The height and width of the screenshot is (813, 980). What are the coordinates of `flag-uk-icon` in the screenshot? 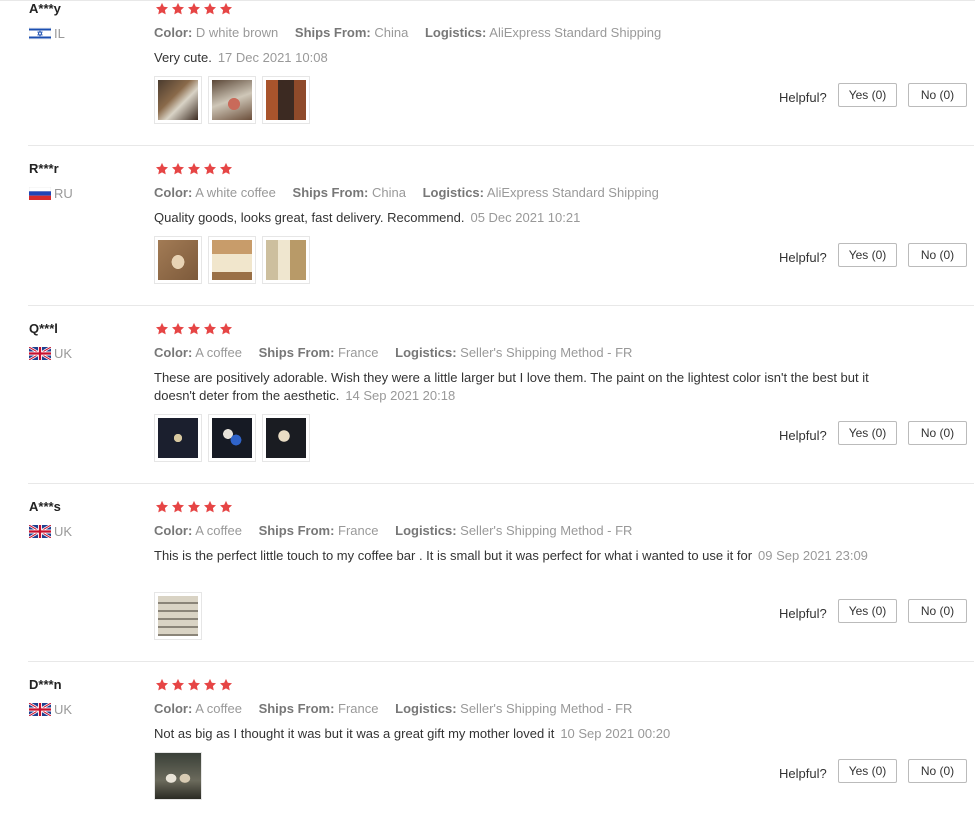 It's located at (40, 709).